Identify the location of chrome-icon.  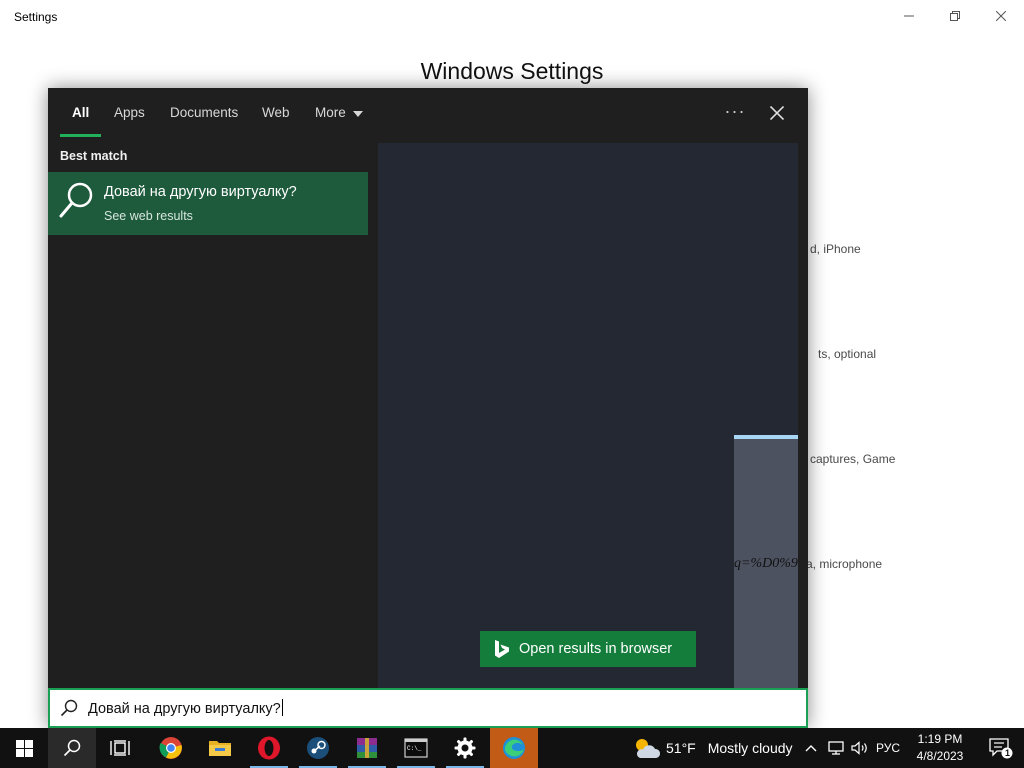
(170, 748).